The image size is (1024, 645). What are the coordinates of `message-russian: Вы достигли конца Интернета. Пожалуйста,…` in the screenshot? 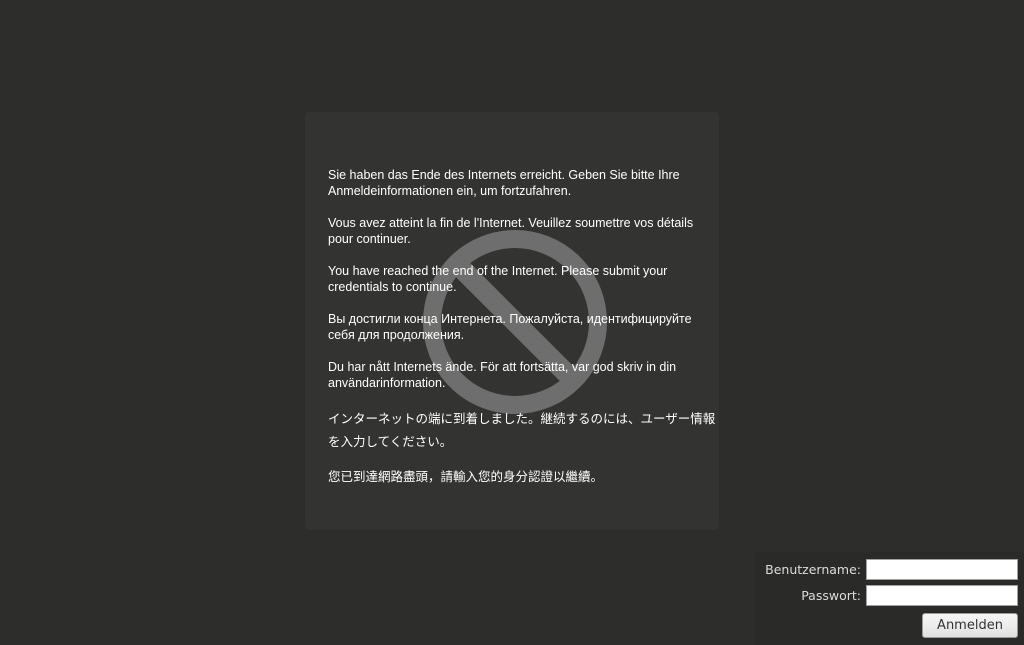 It's located at (510, 327).